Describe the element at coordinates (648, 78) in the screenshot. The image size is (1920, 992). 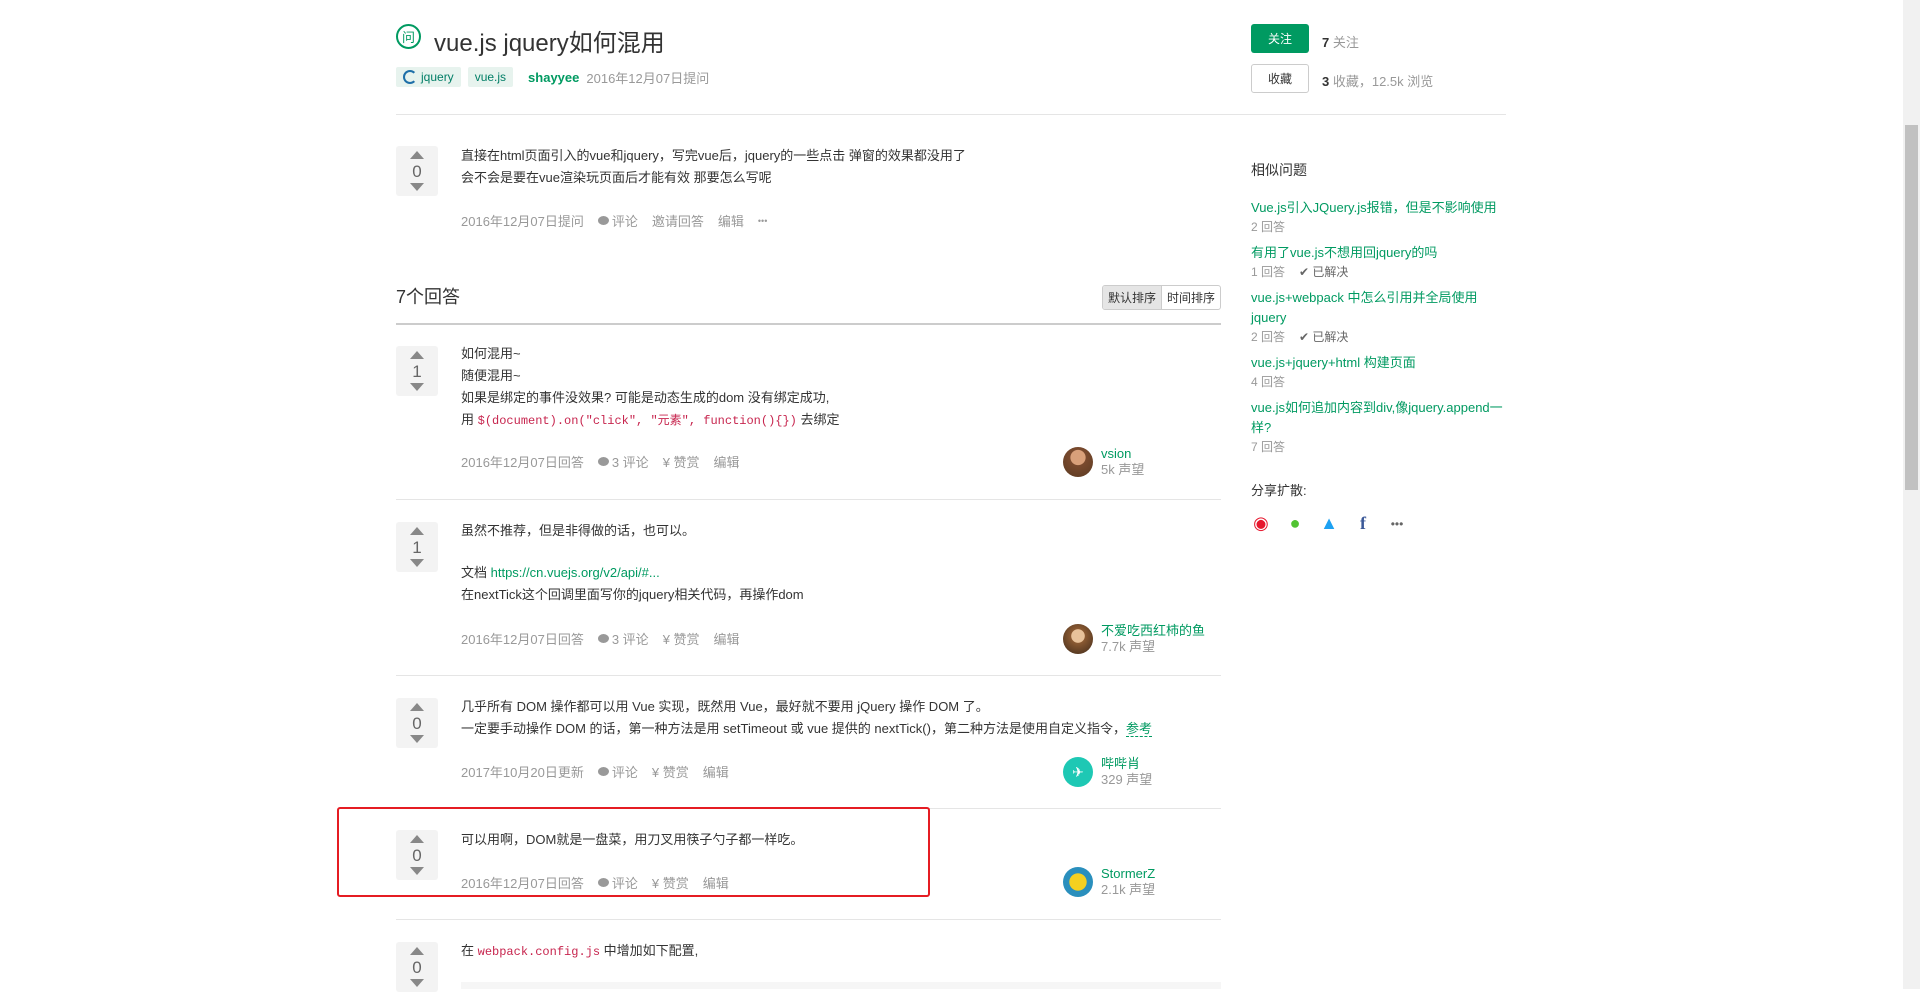
I see `question-asked-time: 2016年12月07日提问` at that location.